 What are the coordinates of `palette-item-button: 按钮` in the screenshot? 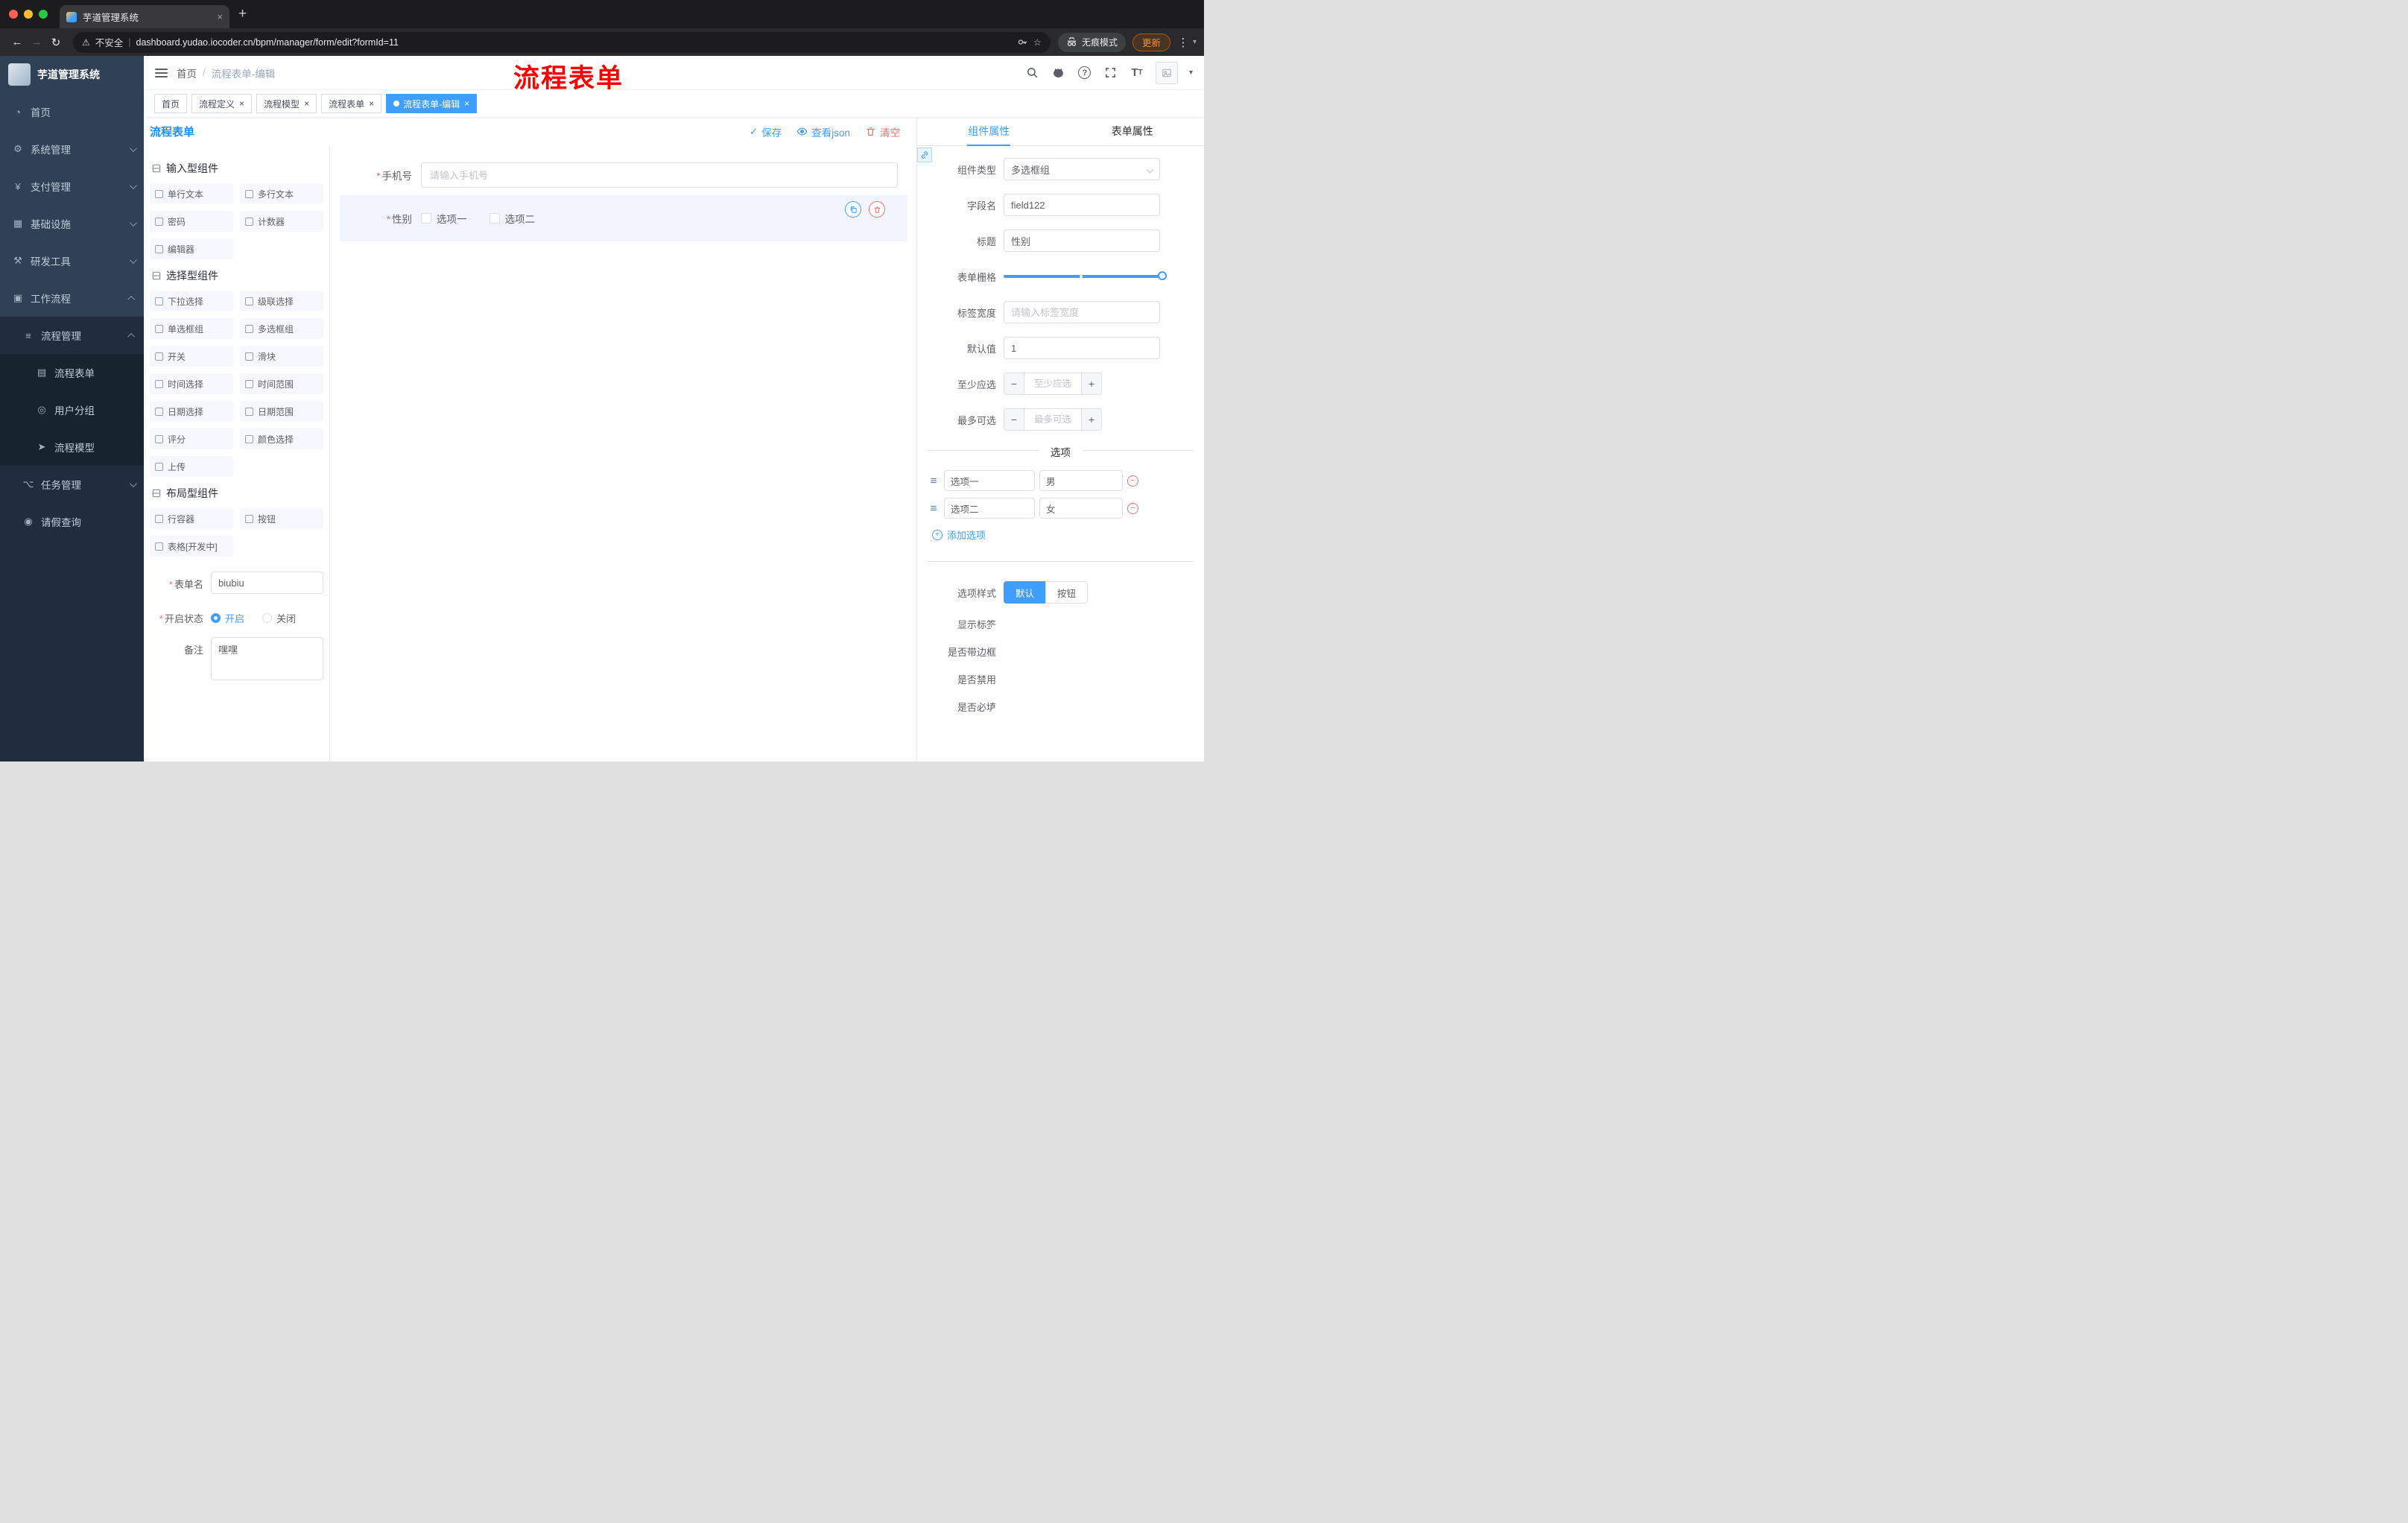 It's located at (281, 518).